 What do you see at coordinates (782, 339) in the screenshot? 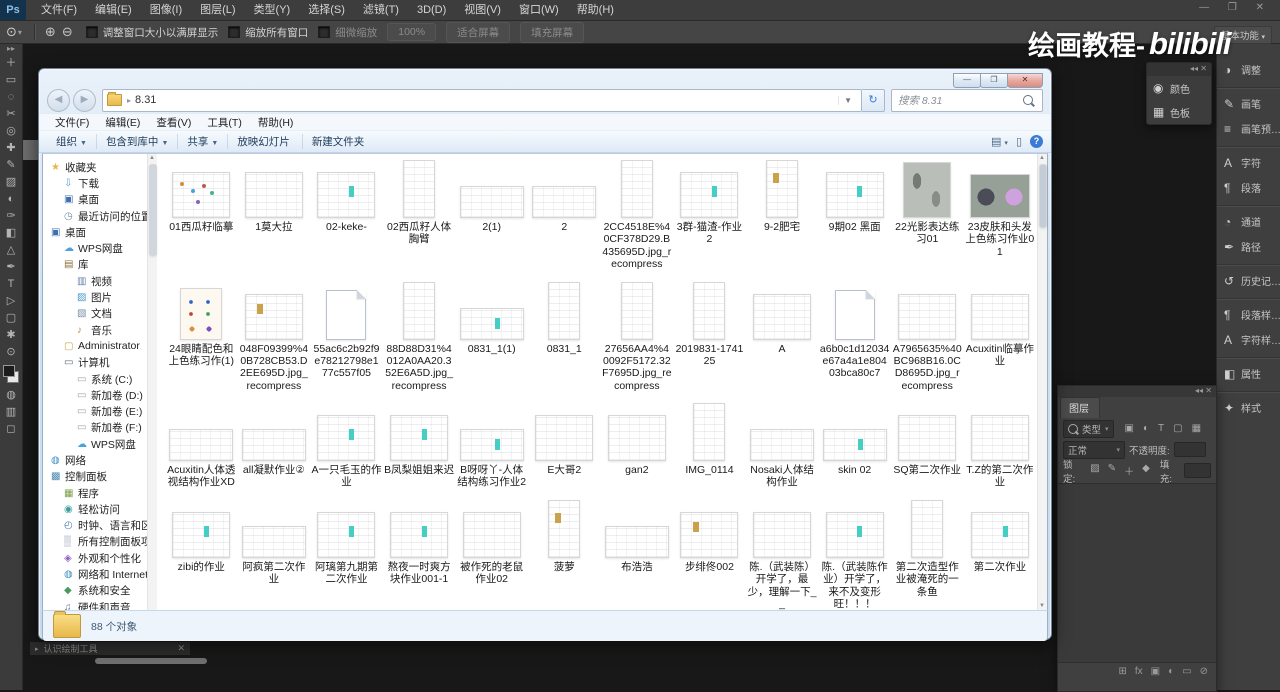
I see `file-item: A` at bounding box center [782, 339].